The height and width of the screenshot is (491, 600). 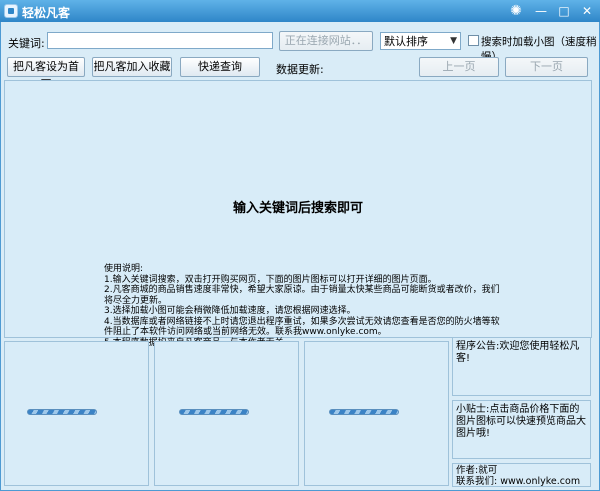 I want to click on app-icon, so click(x=11, y=11).